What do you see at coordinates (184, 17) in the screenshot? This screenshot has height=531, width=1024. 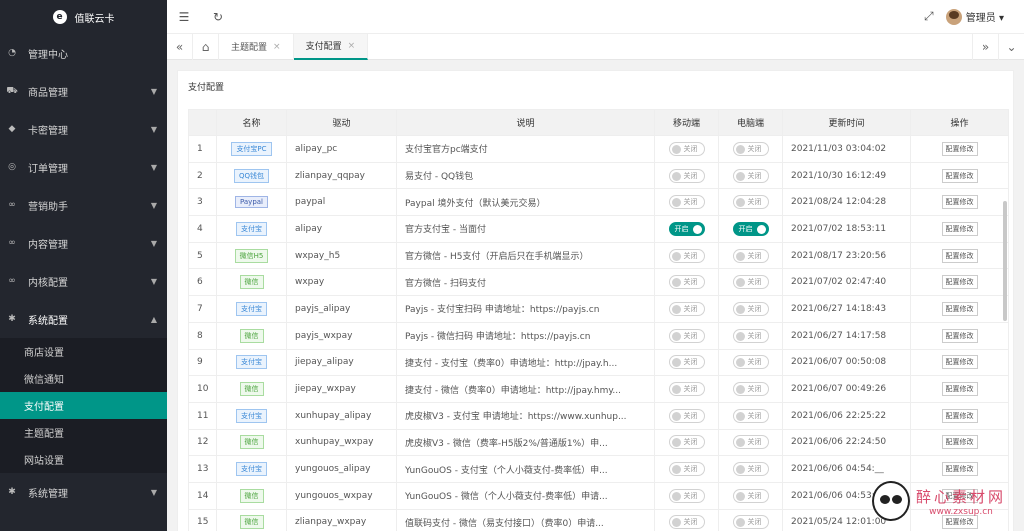 I see `menu-toggle-icon: ☰` at bounding box center [184, 17].